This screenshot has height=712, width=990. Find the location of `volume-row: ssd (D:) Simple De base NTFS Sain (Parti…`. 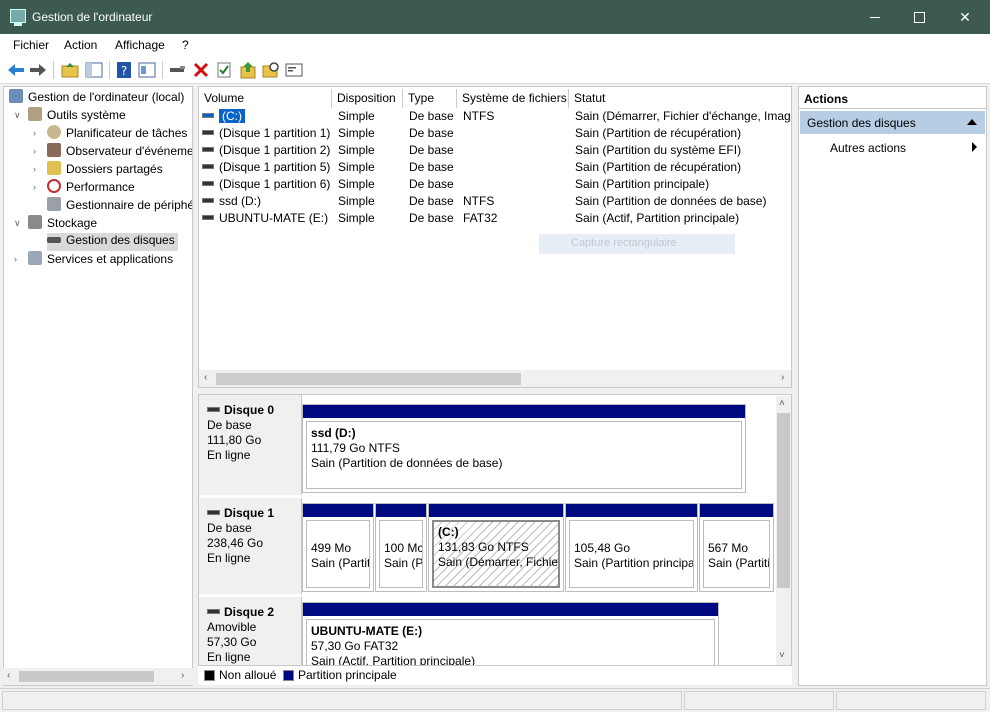

volume-row: ssd (D:) Simple De base NTFS Sain (Parti… is located at coordinates (495, 201).